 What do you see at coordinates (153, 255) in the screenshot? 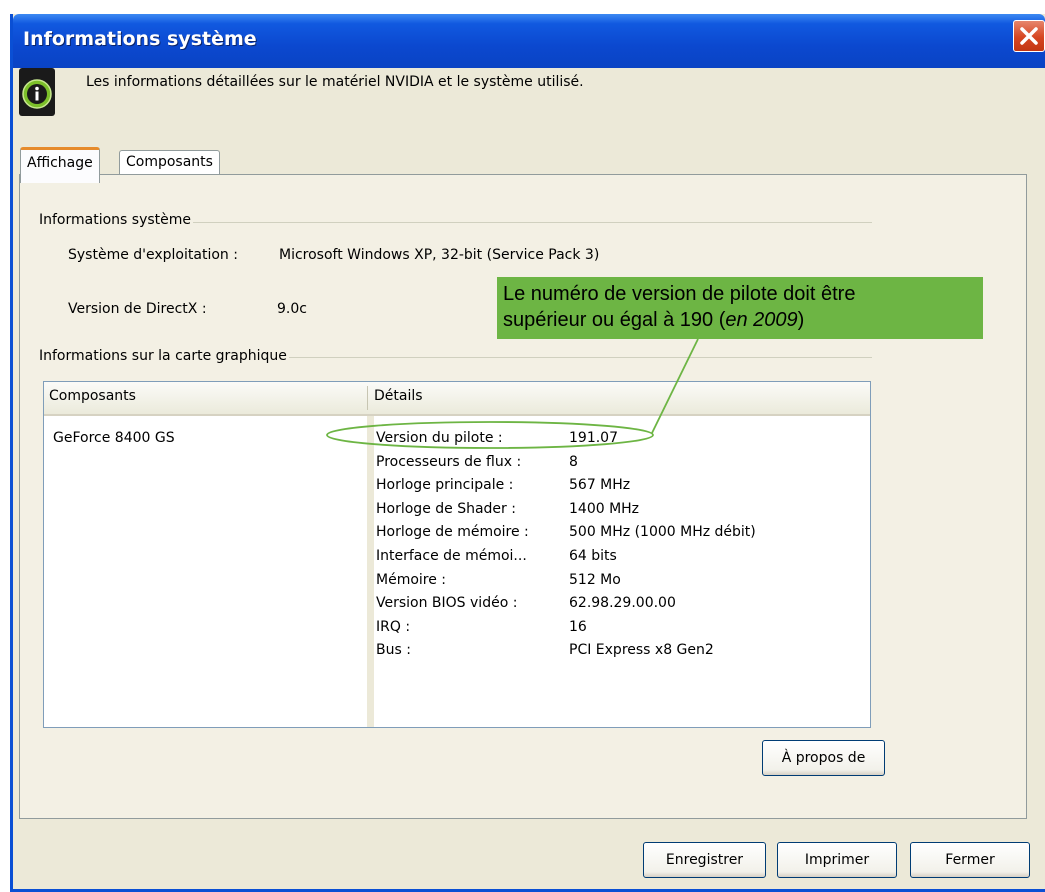
I see `os-label: Système d'exploitation :` at bounding box center [153, 255].